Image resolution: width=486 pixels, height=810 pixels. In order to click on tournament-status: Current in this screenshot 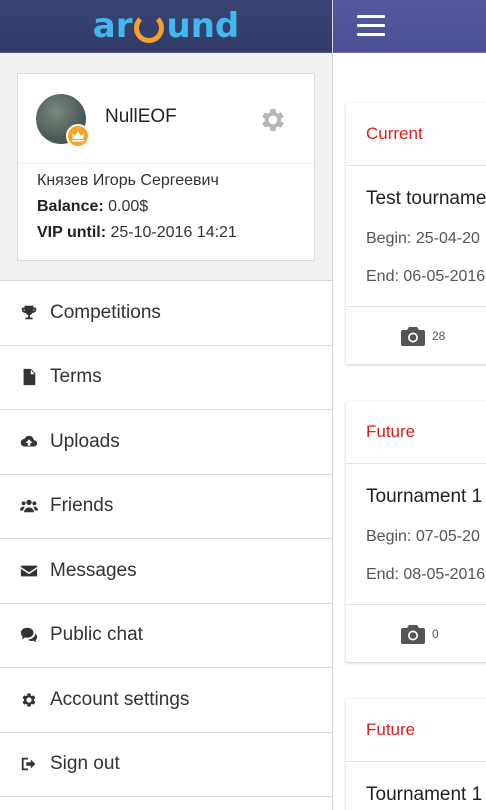, I will do `click(416, 134)`.